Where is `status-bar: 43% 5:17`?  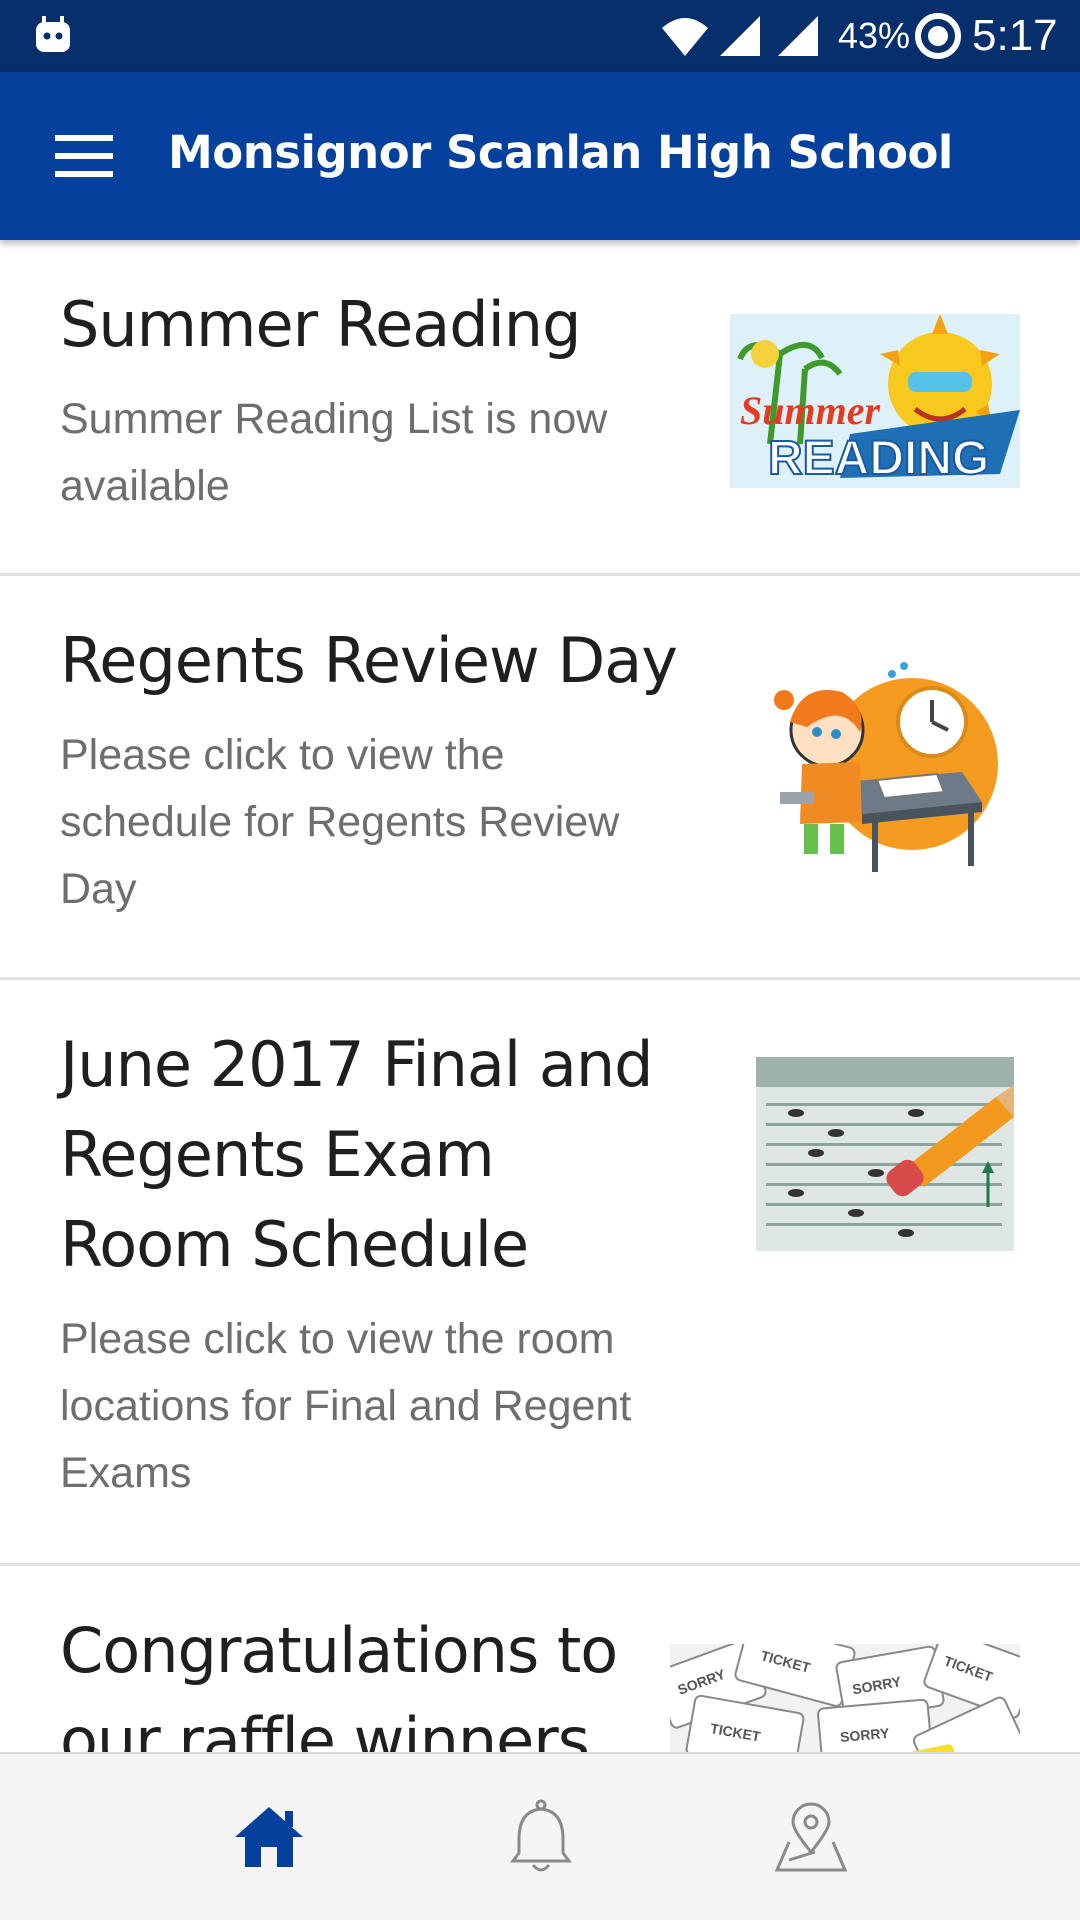
status-bar: 43% 5:17 is located at coordinates (540, 36).